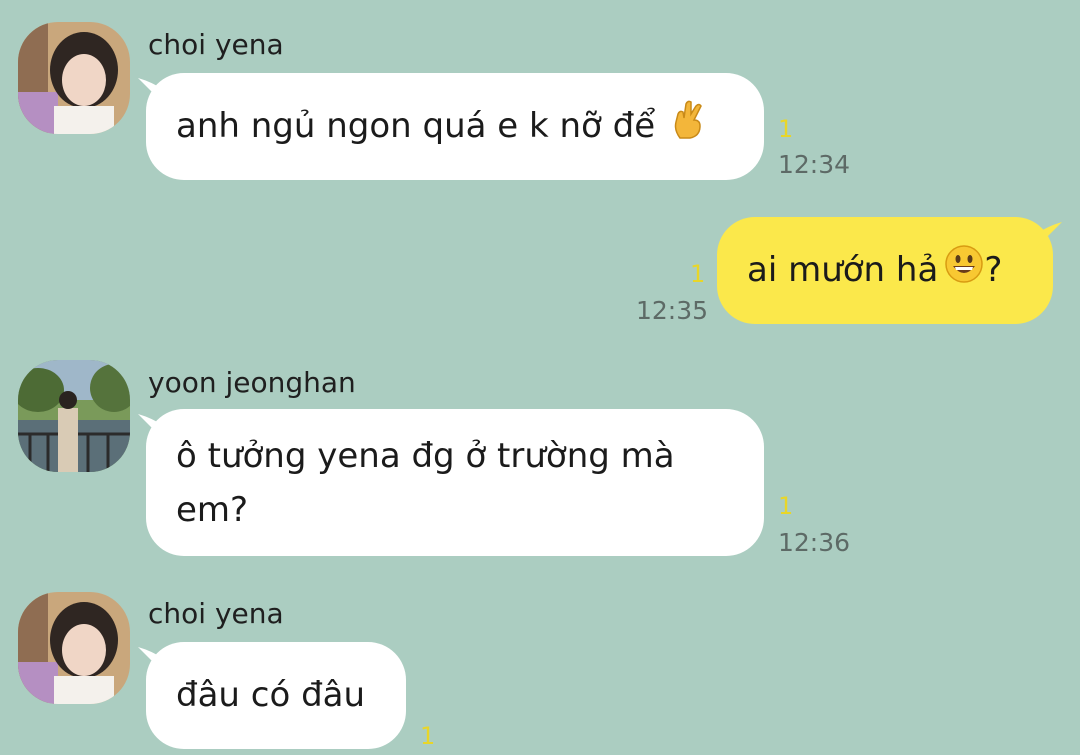 The image size is (1080, 755). I want to click on grinning-face-icon, so click(964, 272).